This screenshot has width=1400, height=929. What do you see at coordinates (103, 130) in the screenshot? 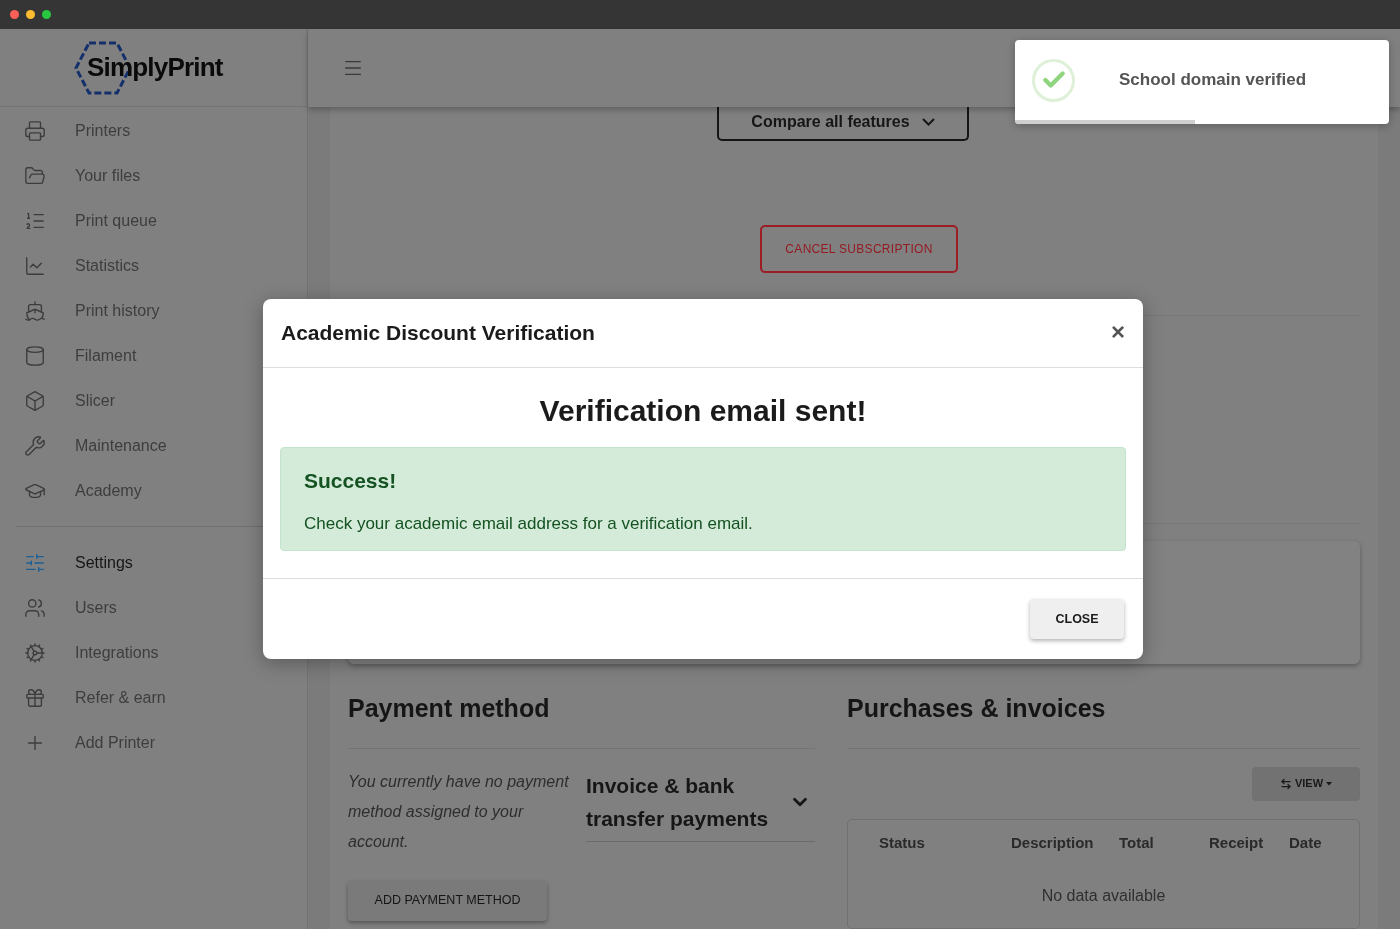
I see `sidebar-item: Printers` at bounding box center [103, 130].